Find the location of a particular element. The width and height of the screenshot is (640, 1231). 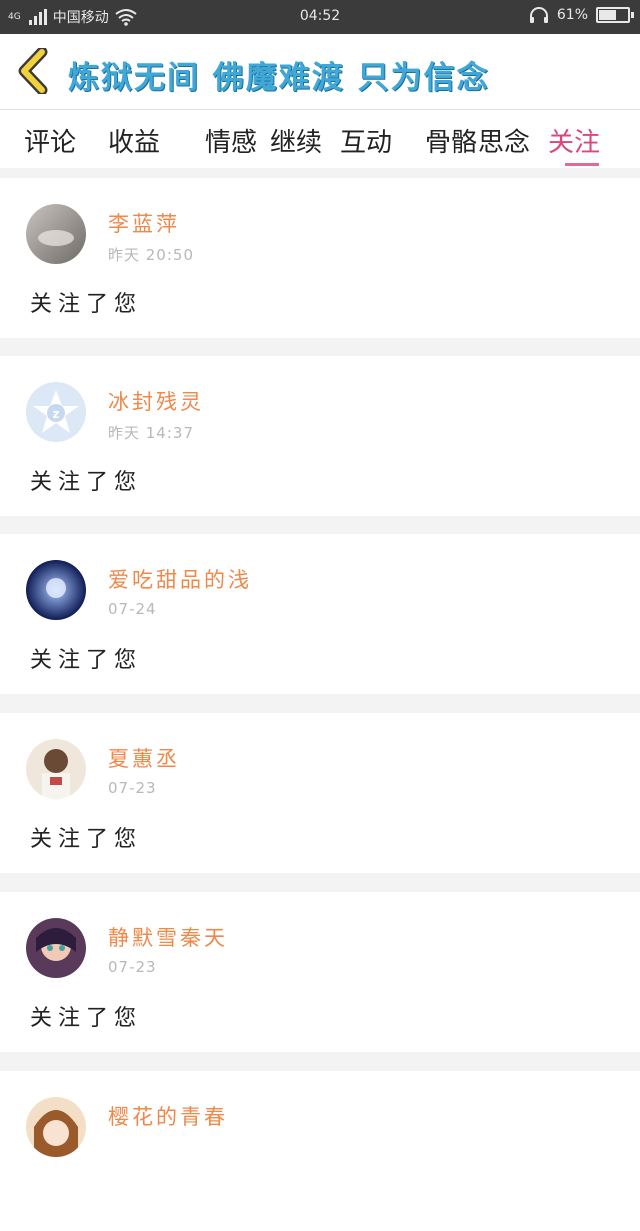

battery-icon is located at coordinates (615, 15).